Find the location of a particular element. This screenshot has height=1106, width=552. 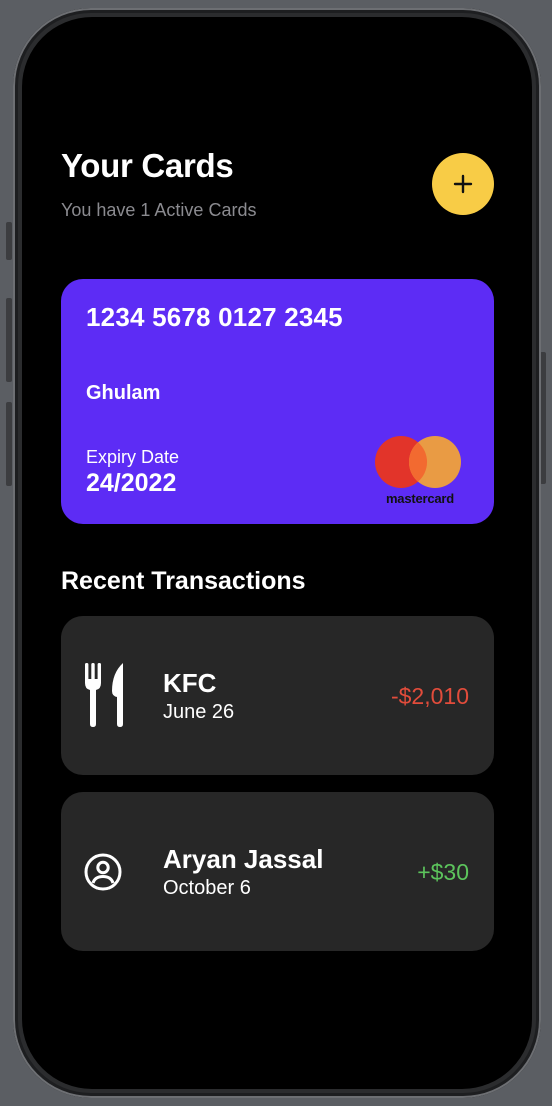

page-title: Your Cards is located at coordinates (147, 165).